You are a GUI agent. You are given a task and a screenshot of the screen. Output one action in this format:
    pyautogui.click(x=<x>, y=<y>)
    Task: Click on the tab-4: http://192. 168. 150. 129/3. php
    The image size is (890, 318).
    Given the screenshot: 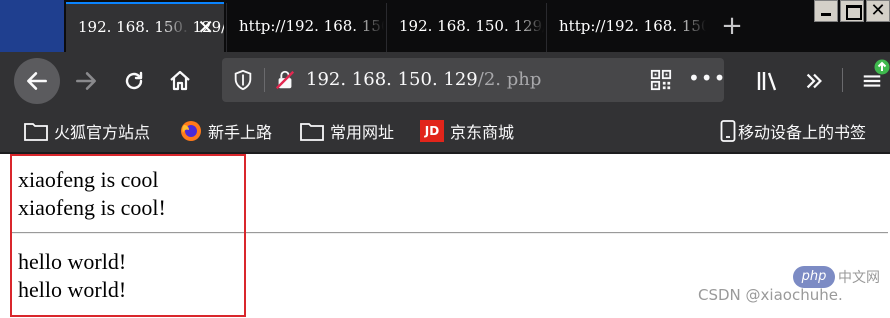 What is the action you would take?
    pyautogui.click(x=626, y=27)
    